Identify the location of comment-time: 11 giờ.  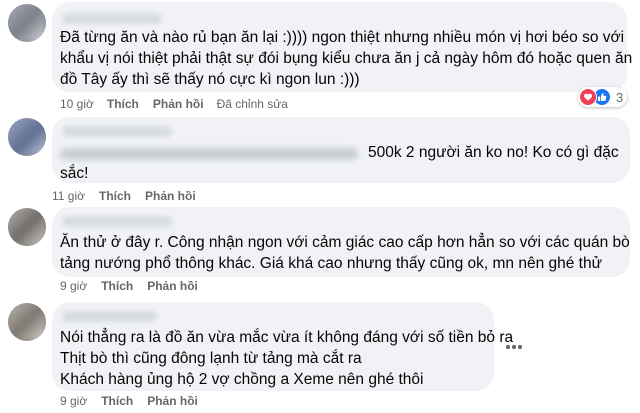
(68, 196).